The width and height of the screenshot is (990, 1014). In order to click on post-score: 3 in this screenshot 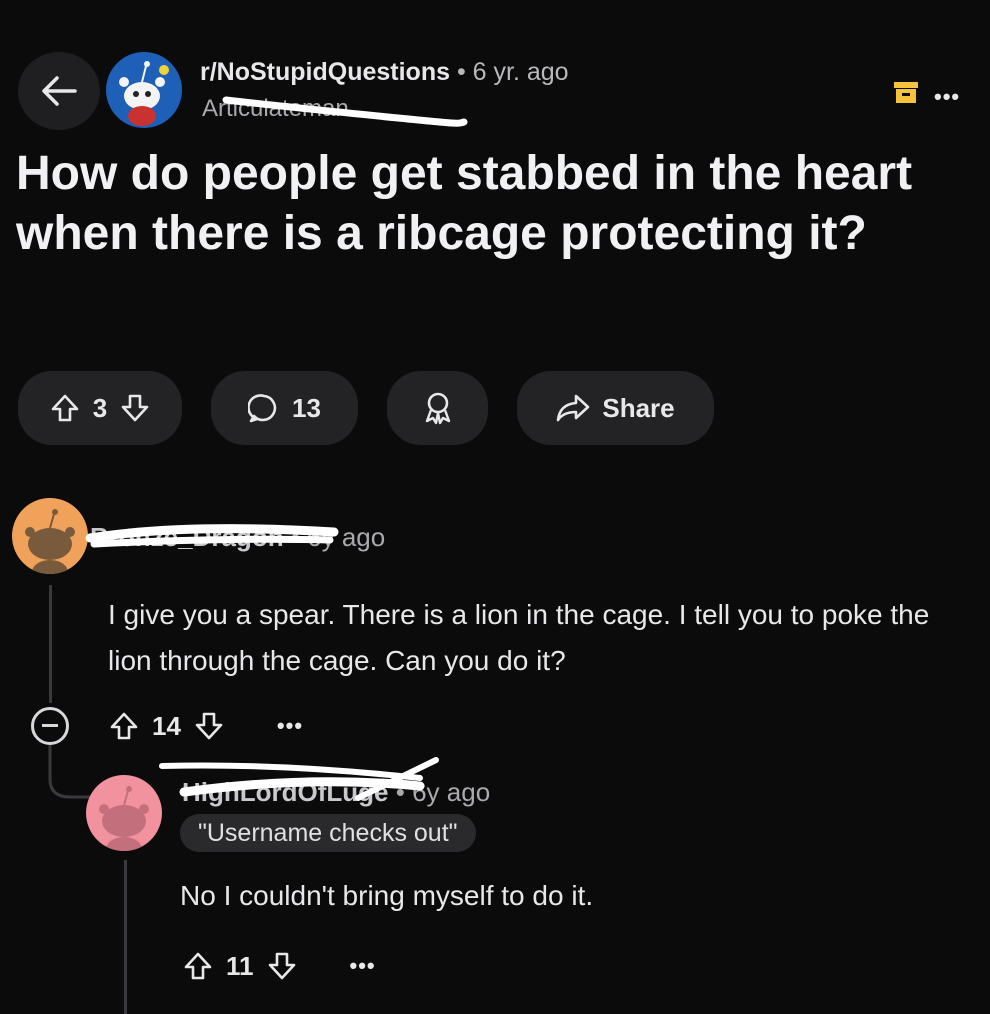, I will do `click(100, 407)`.